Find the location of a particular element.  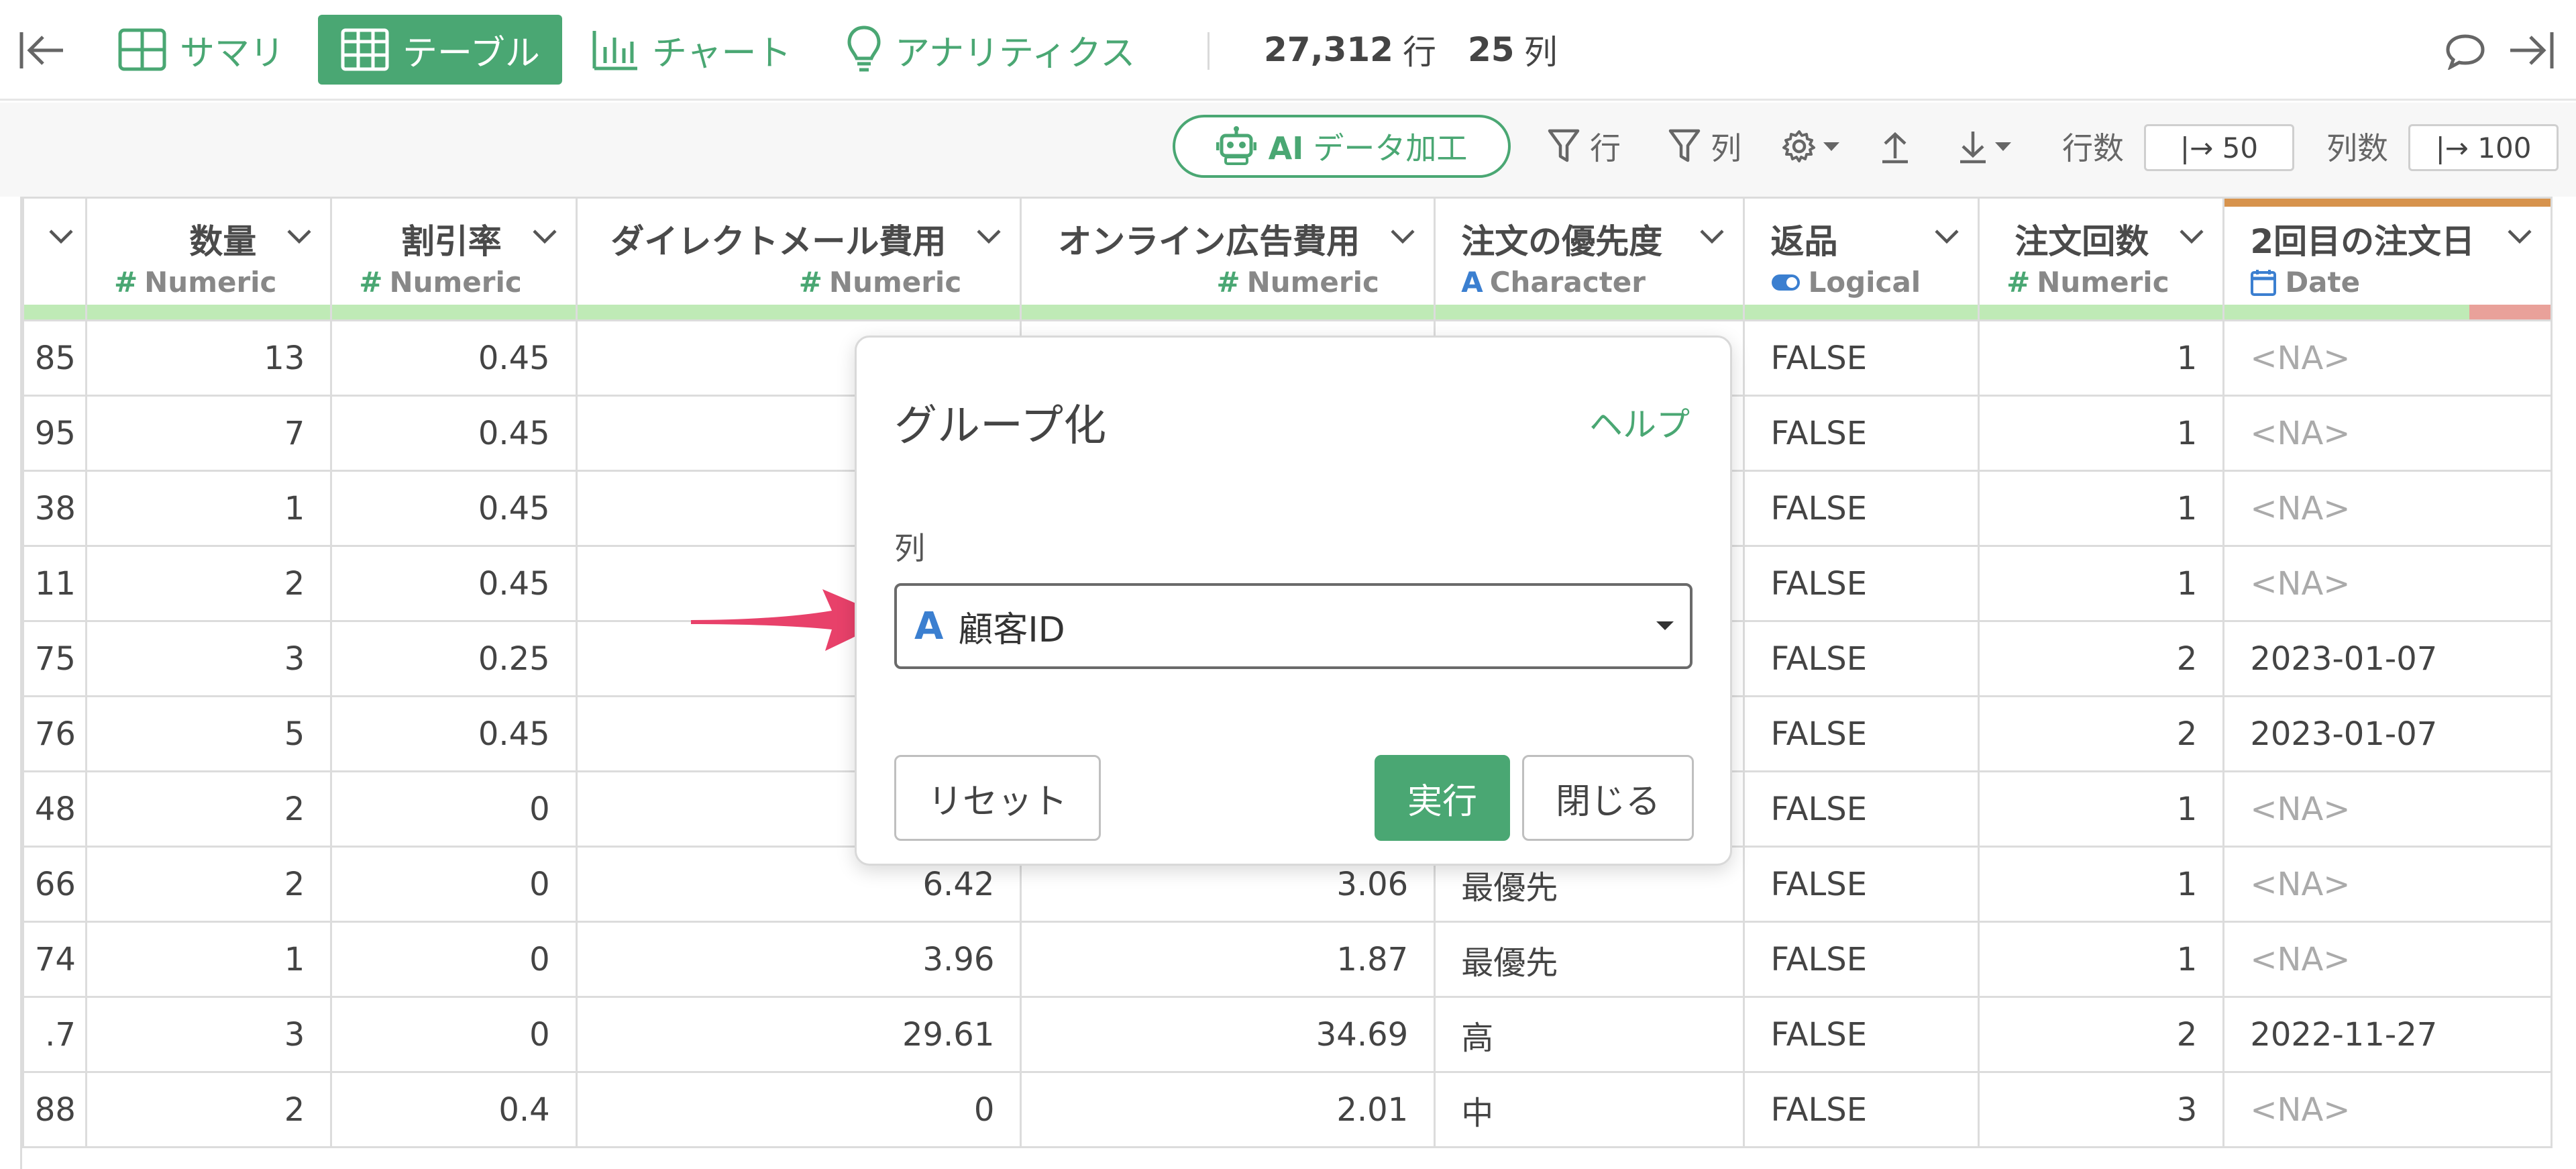

table-cell: 3.96 is located at coordinates (798, 959).